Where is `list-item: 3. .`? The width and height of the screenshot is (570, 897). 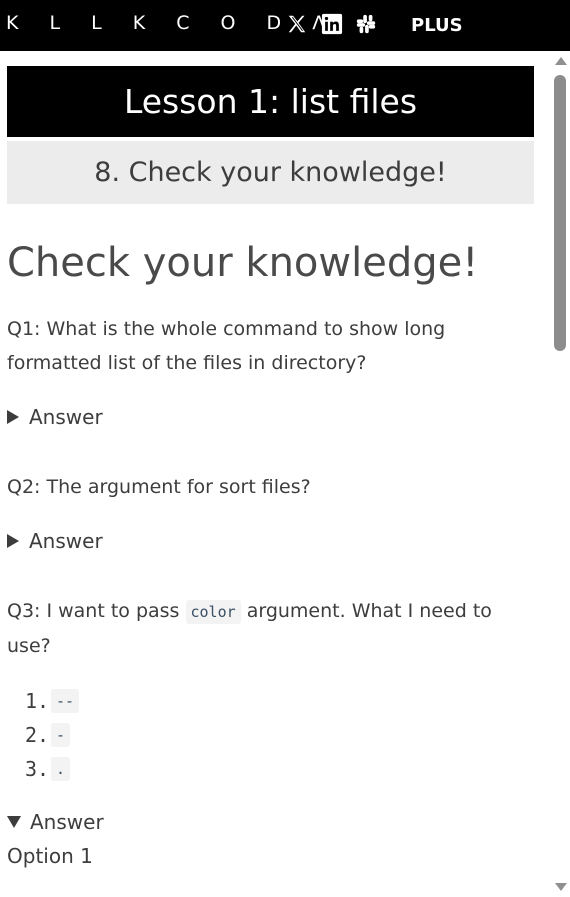 list-item: 3. . is located at coordinates (52, 769).